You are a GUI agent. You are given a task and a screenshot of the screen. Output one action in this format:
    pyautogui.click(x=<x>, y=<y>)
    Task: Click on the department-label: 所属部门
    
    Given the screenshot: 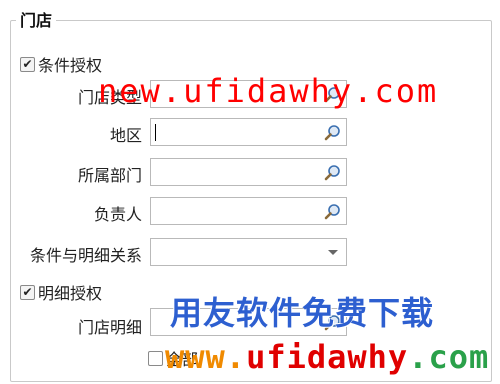 What is the action you would take?
    pyautogui.click(x=109, y=175)
    